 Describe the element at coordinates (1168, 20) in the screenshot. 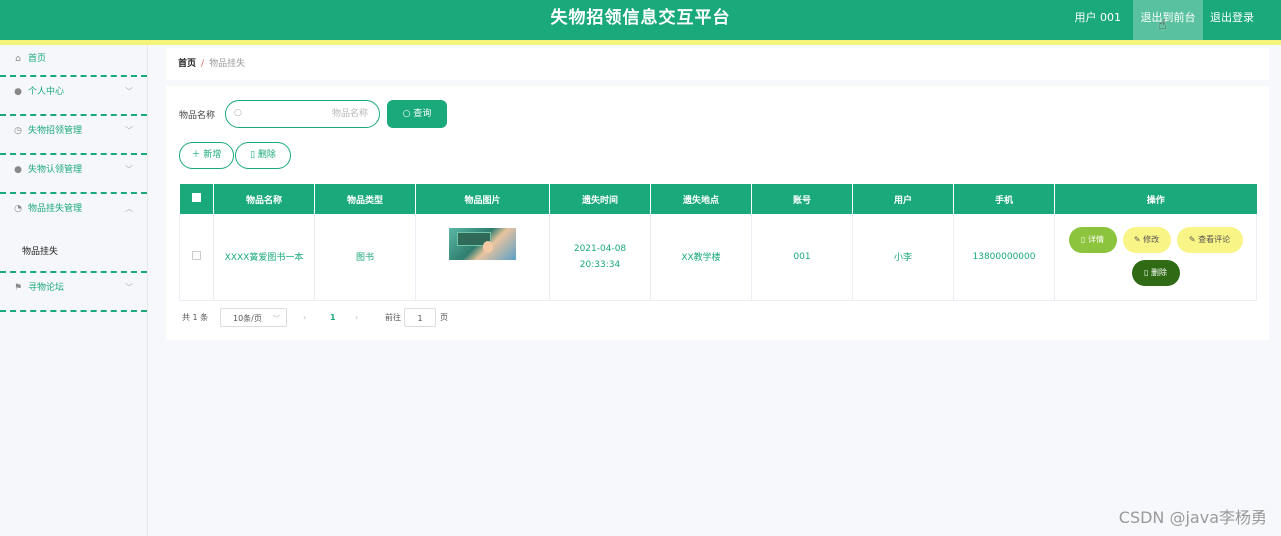

I see `exit-to-front-button: 退出到前台` at that location.